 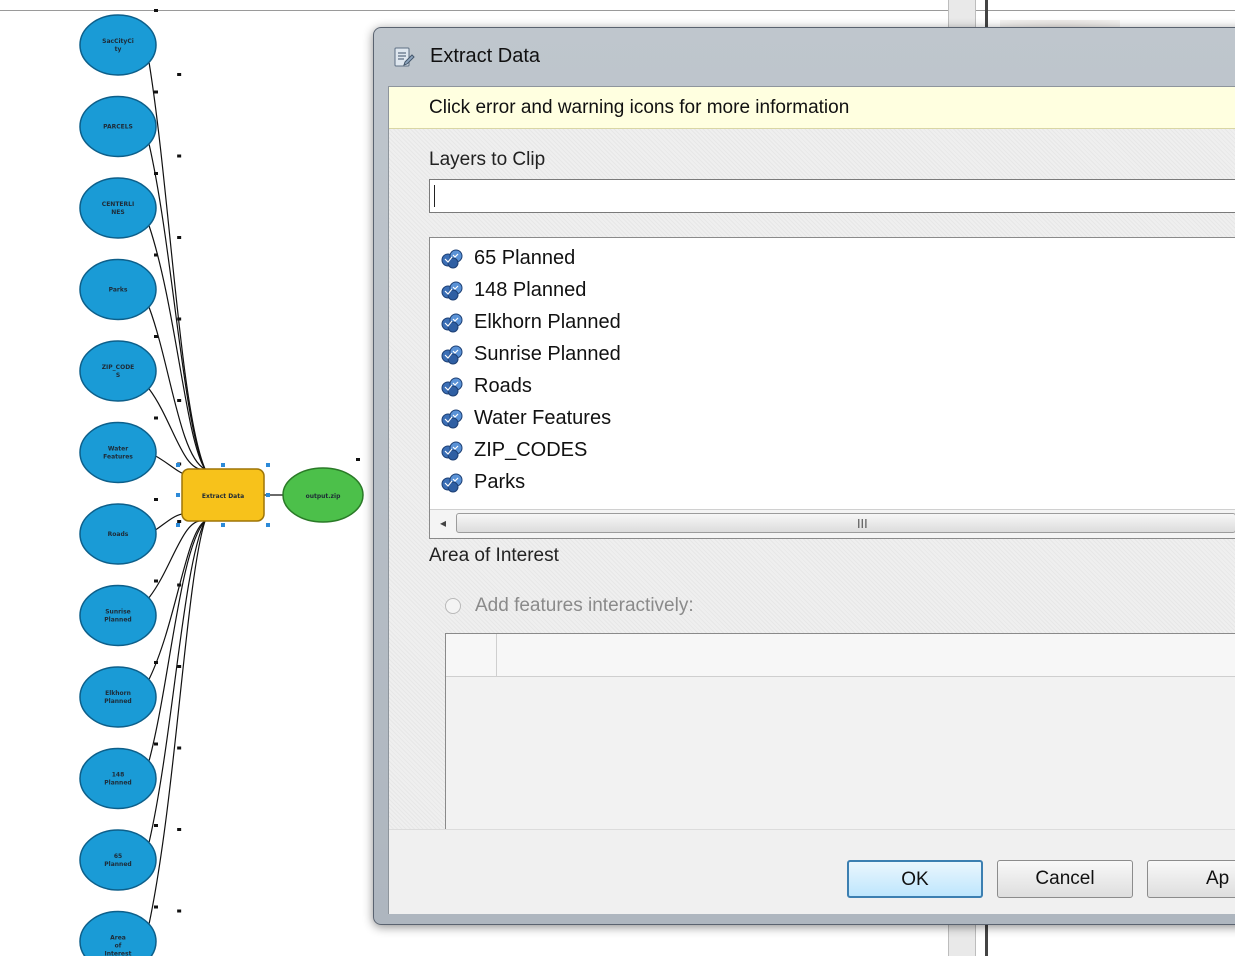 I want to click on apply-button: Ap, so click(x=1191, y=879).